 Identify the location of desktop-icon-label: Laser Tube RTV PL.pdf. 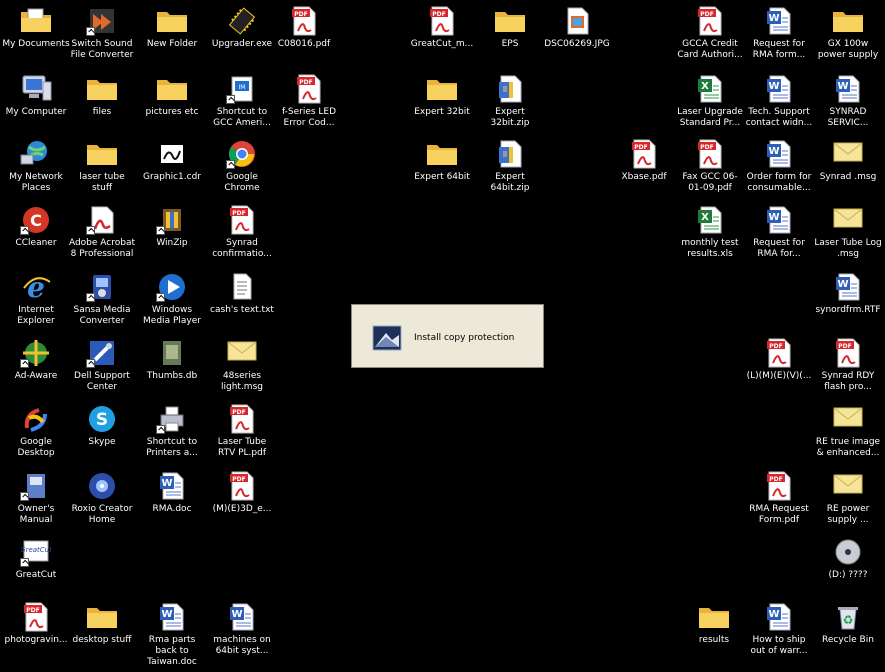
(242, 447).